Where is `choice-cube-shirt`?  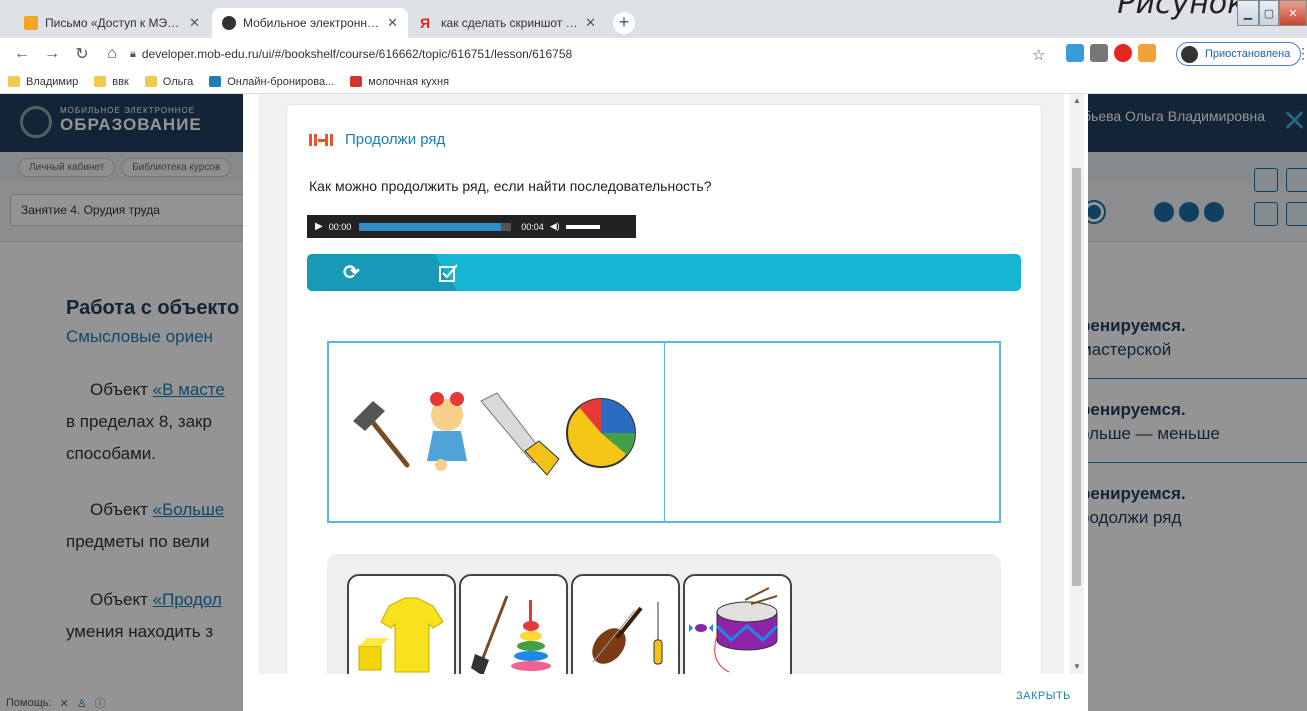 choice-cube-shirt is located at coordinates (401, 624).